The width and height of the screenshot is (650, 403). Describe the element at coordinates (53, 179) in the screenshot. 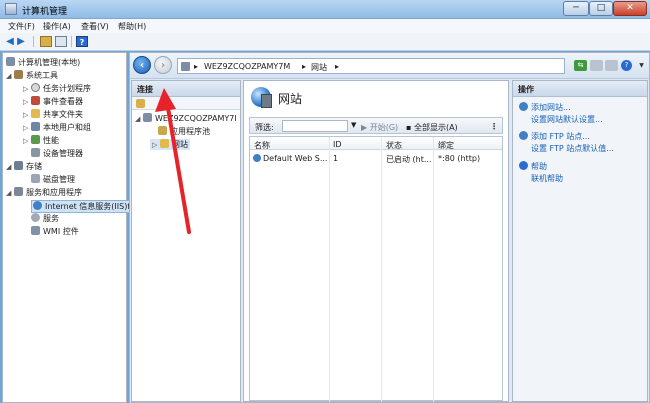

I see `tree-item-disk-management: 磁盘管理` at that location.